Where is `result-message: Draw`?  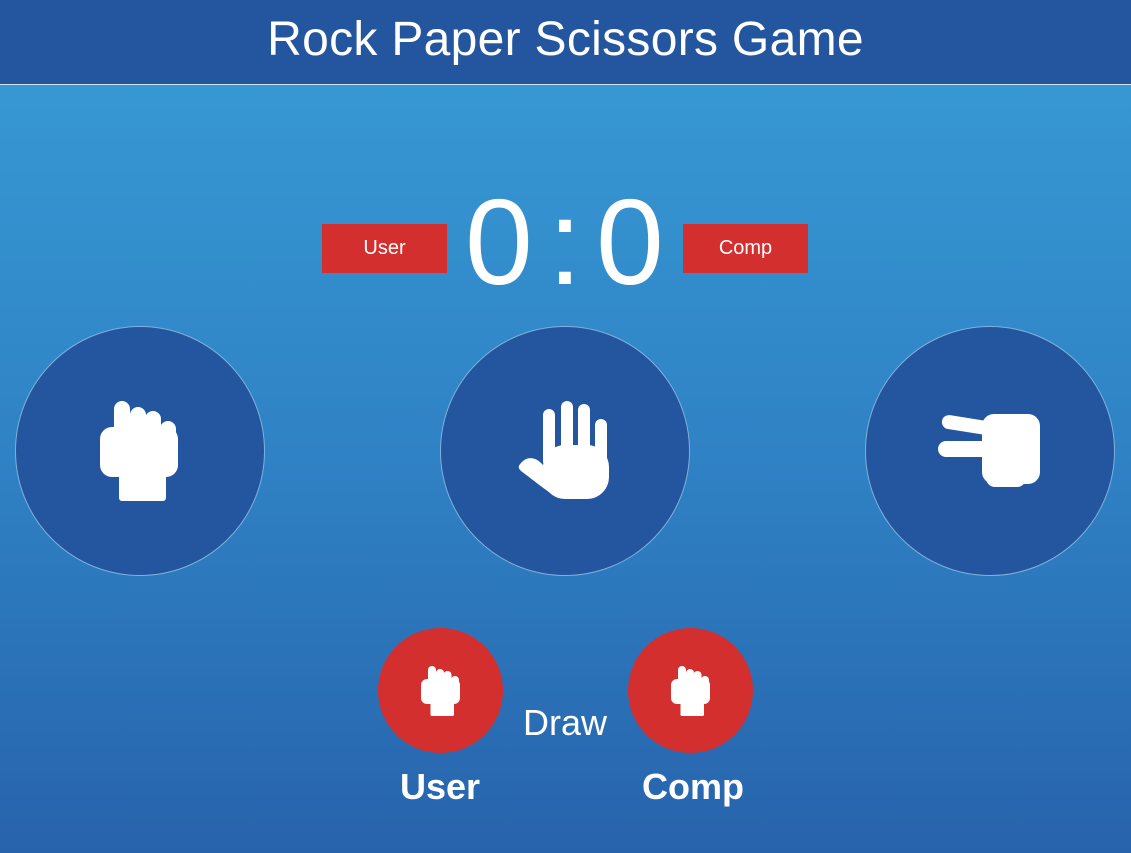
result-message: Draw is located at coordinates (564, 722).